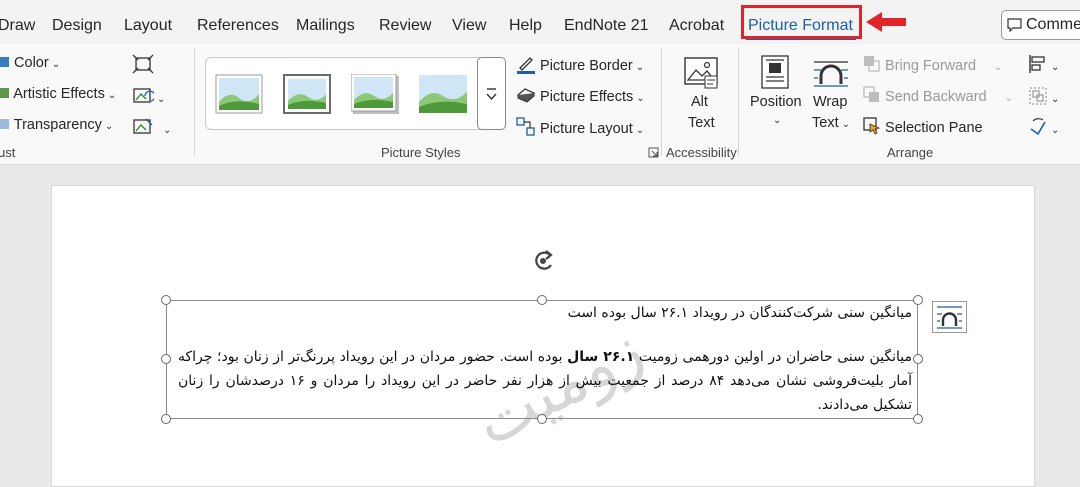 Image resolution: width=1080 pixels, height=487 pixels. What do you see at coordinates (238, 26) in the screenshot?
I see `tab-references: References` at bounding box center [238, 26].